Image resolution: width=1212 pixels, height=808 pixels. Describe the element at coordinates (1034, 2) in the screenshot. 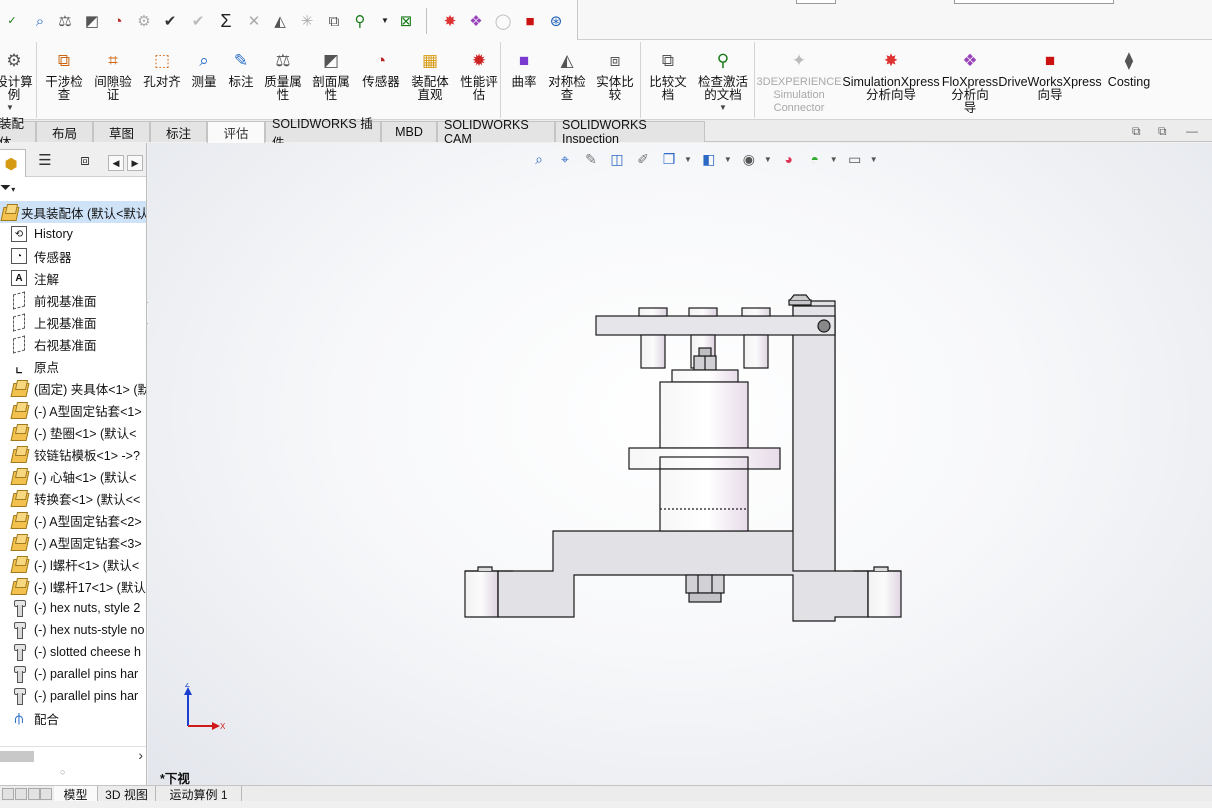

I see `search-field` at that location.